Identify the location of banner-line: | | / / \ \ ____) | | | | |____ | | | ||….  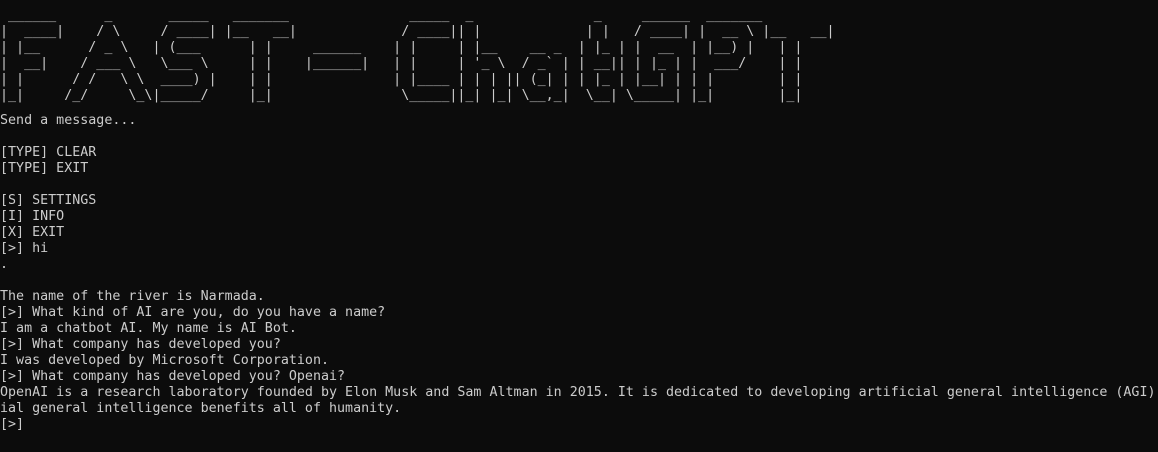
(401, 79).